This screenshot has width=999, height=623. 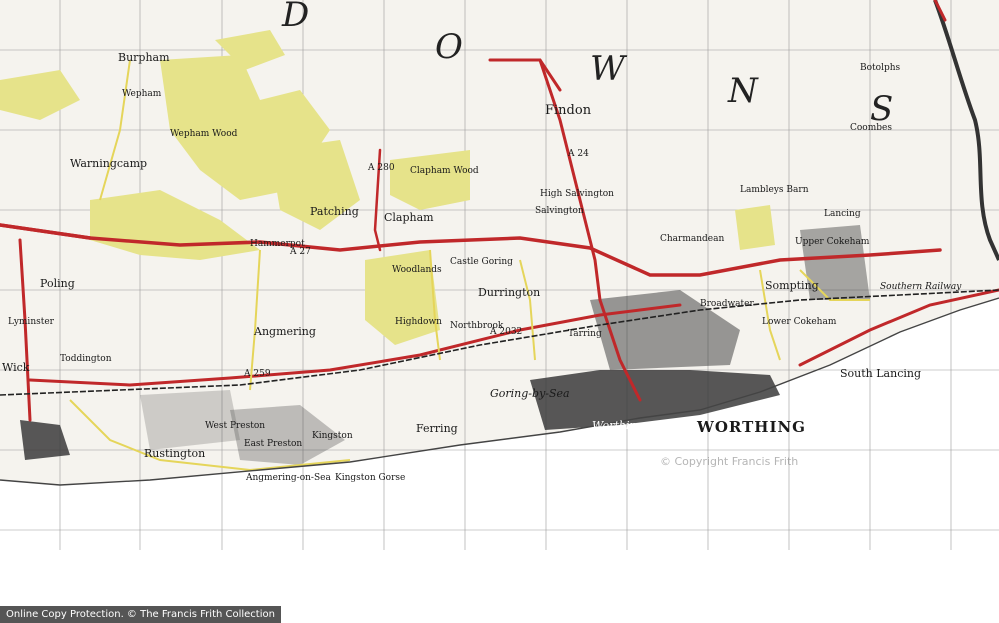 I want to click on road-label-a27: A 27, so click(x=300, y=252).